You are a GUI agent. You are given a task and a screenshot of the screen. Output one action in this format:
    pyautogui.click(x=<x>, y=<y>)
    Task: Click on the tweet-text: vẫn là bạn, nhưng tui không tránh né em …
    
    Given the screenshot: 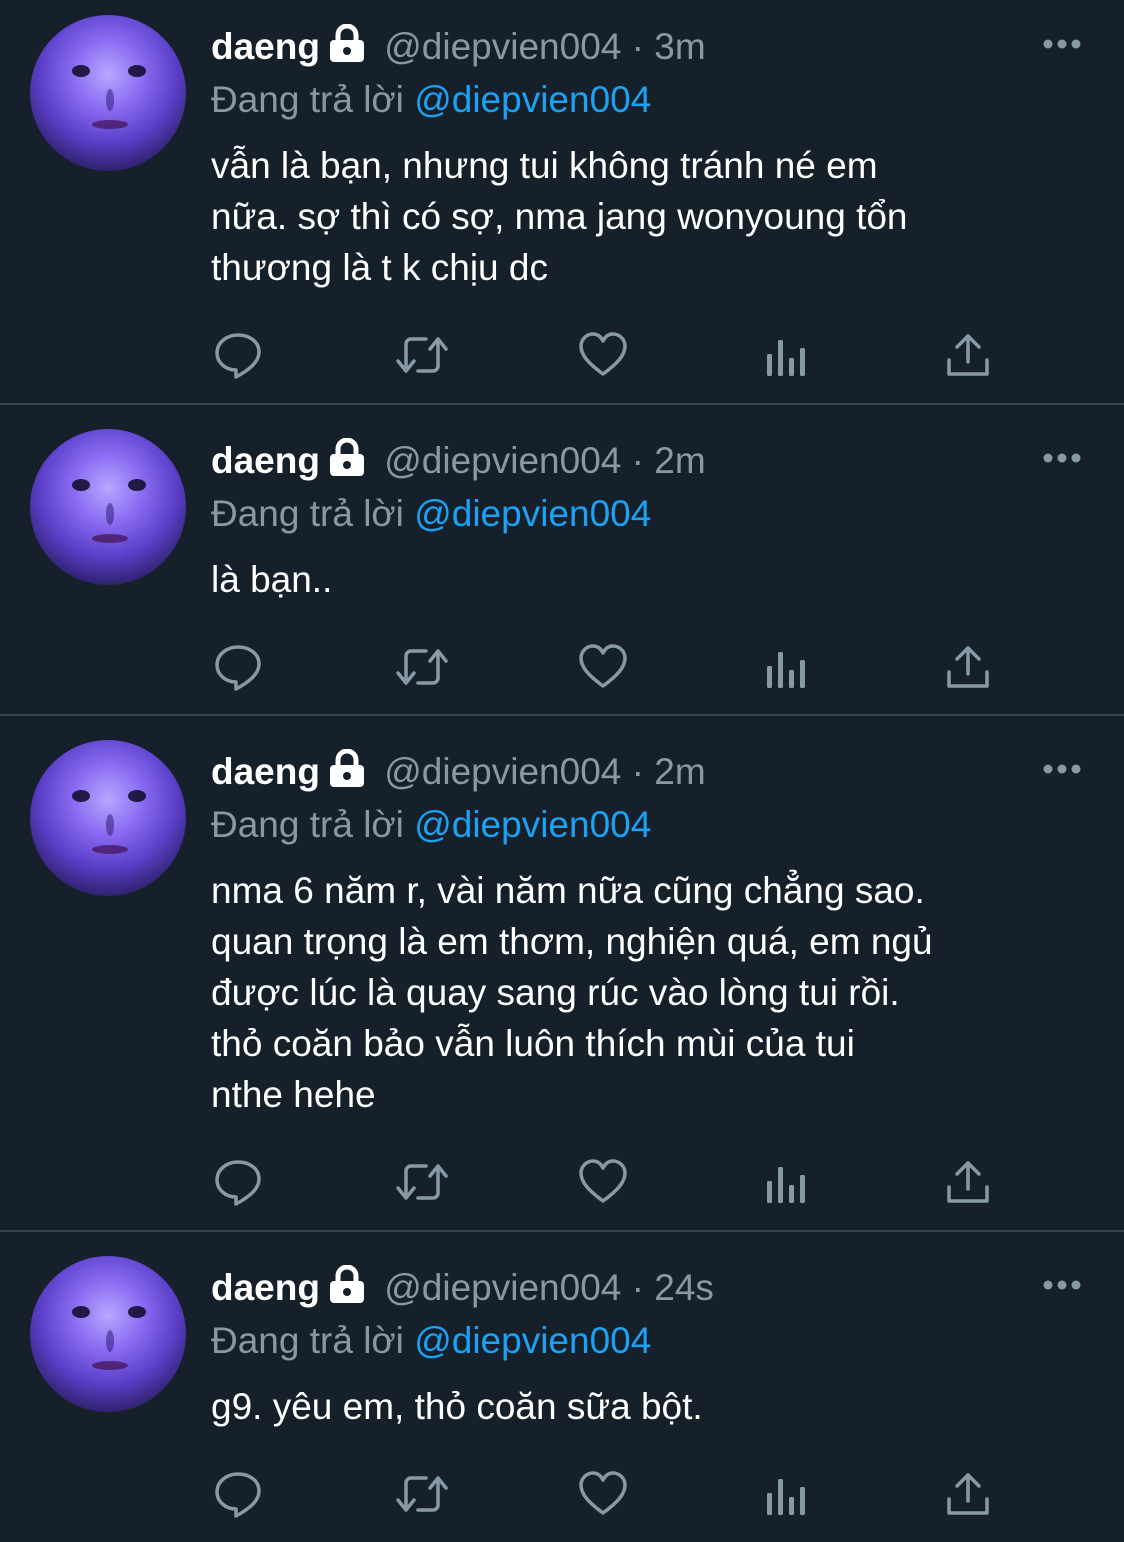 What is the action you would take?
    pyautogui.click(x=559, y=216)
    